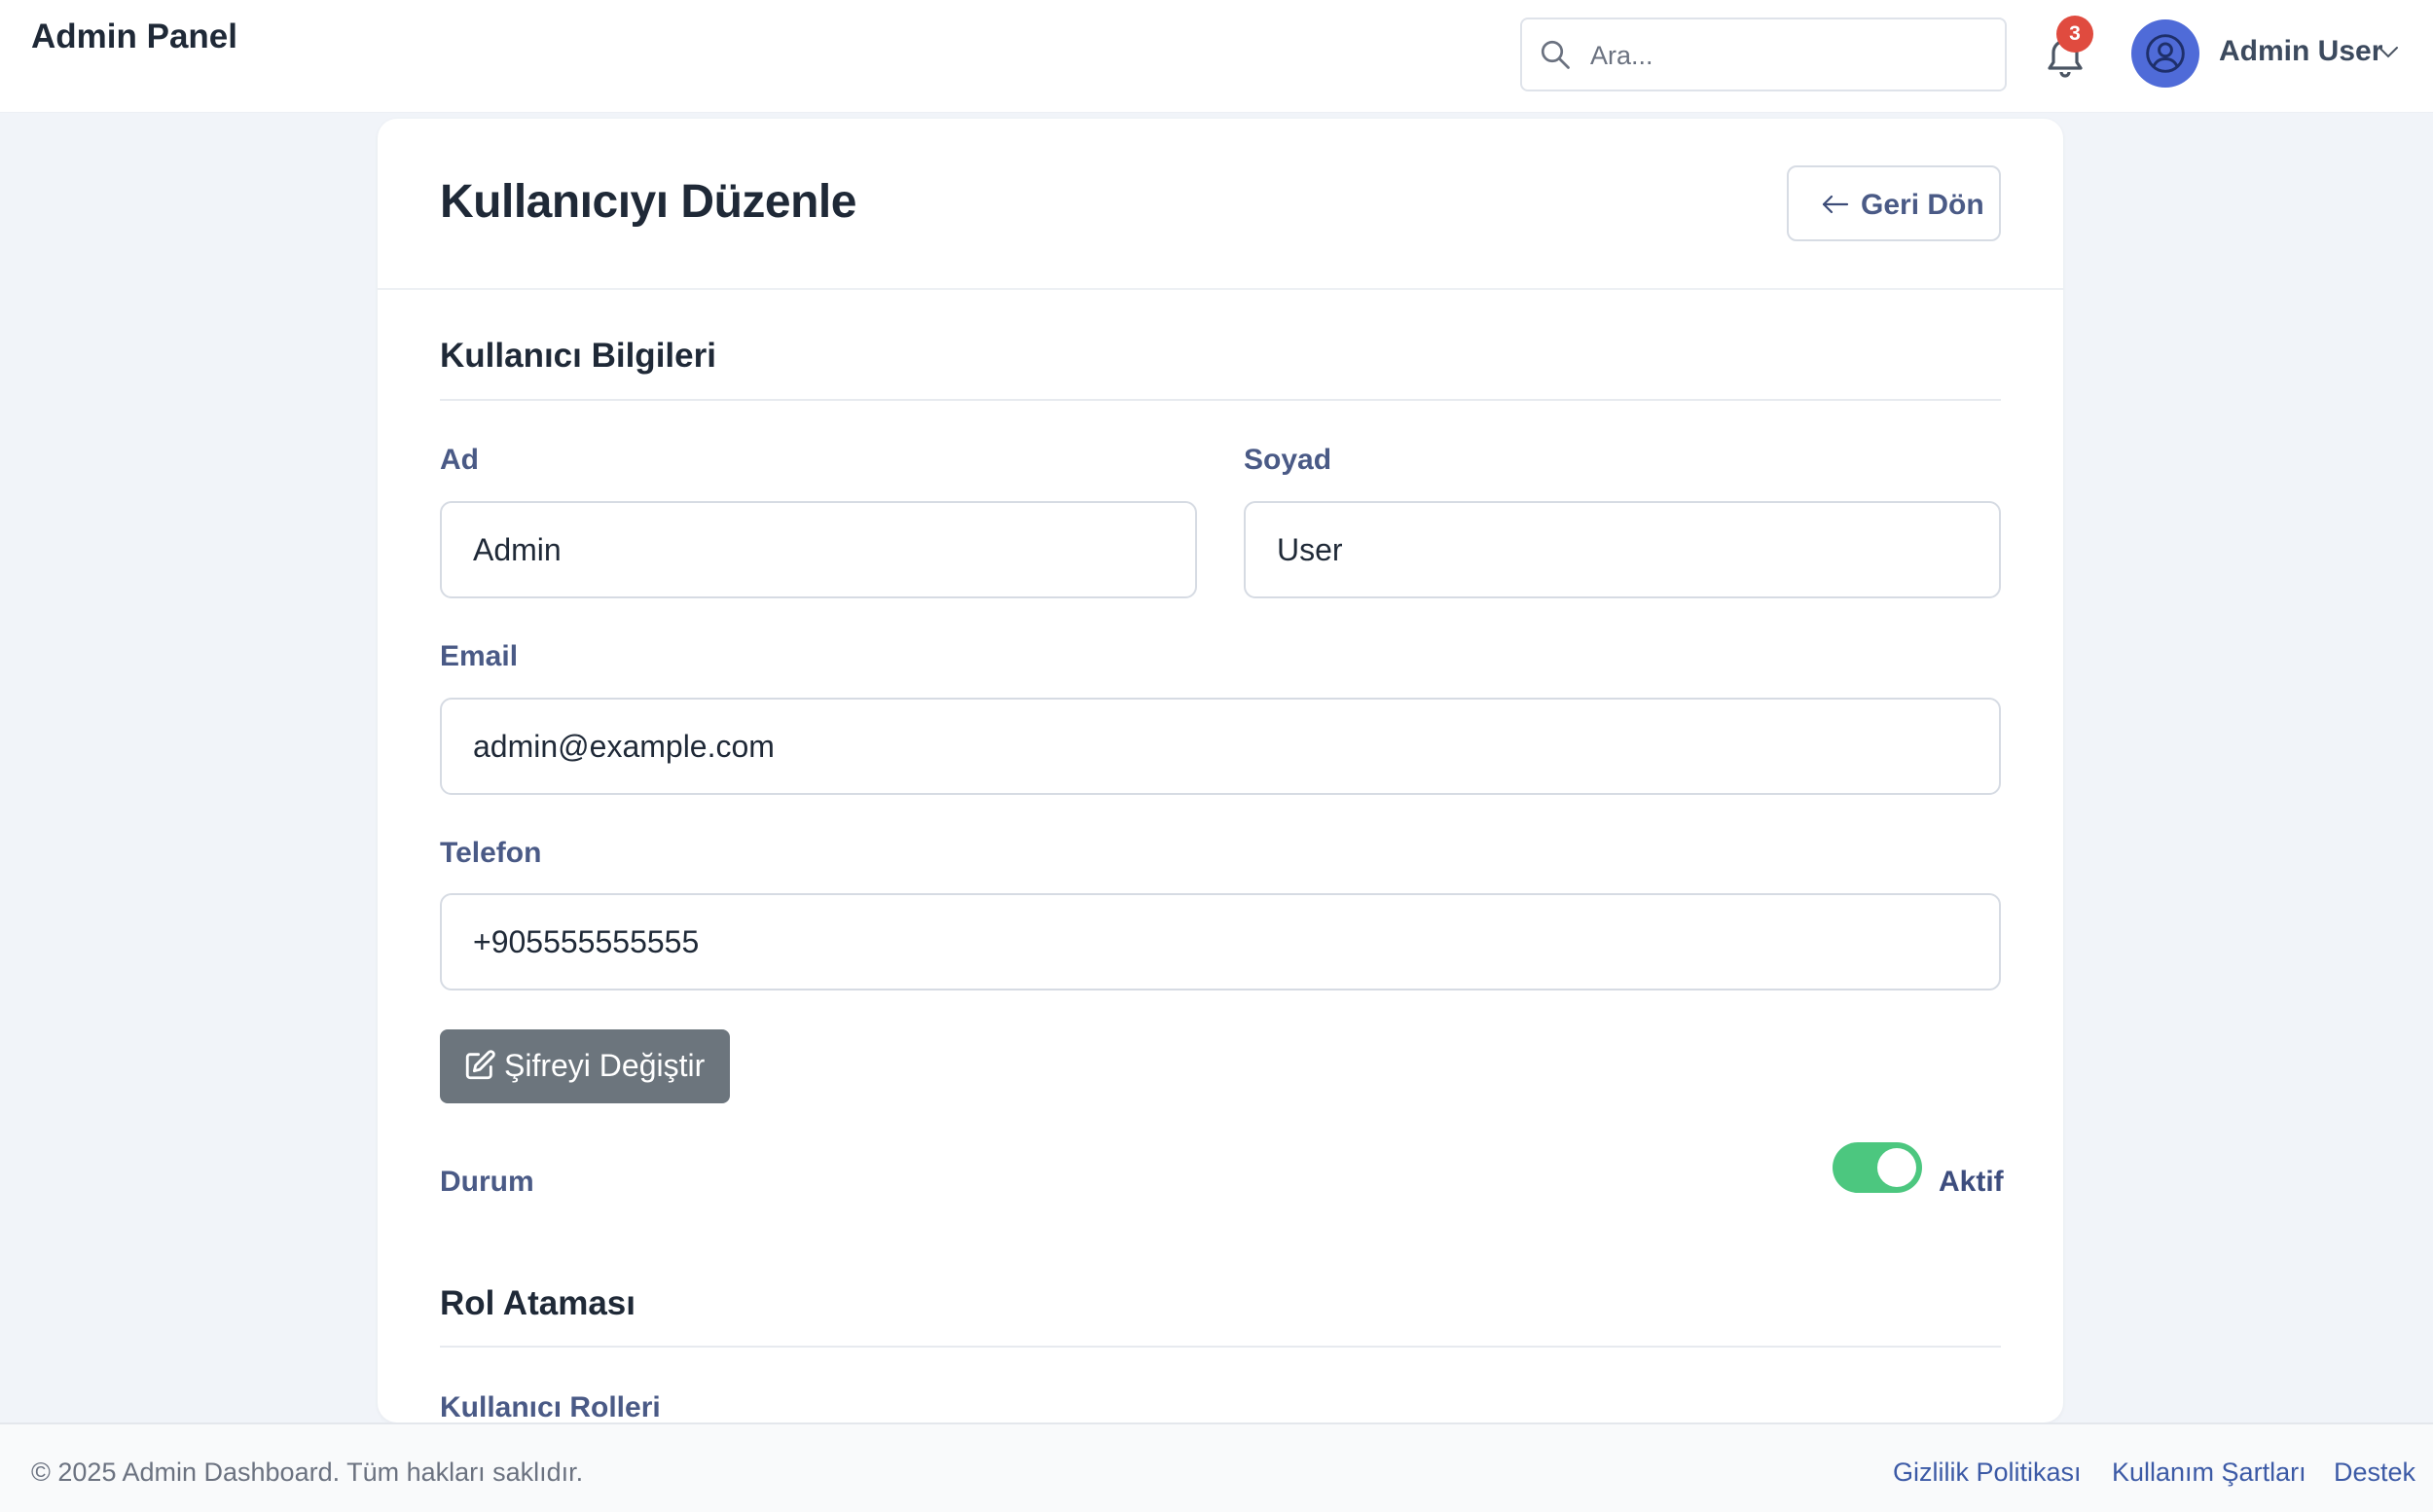 The width and height of the screenshot is (2433, 1512). What do you see at coordinates (1622, 549) in the screenshot?
I see `last-name-field` at bounding box center [1622, 549].